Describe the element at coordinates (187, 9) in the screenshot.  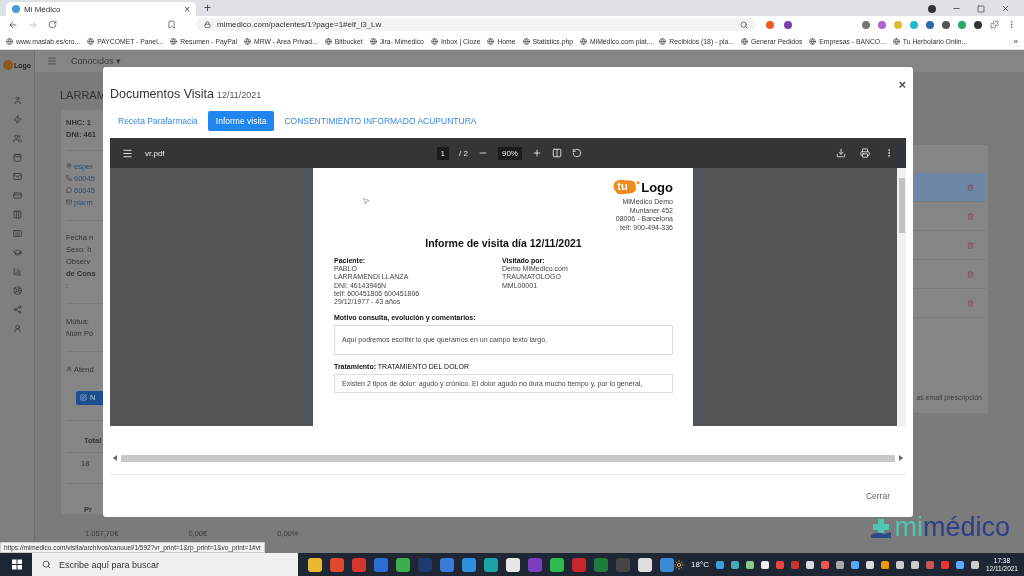
I see `close-tab-button: ×` at that location.